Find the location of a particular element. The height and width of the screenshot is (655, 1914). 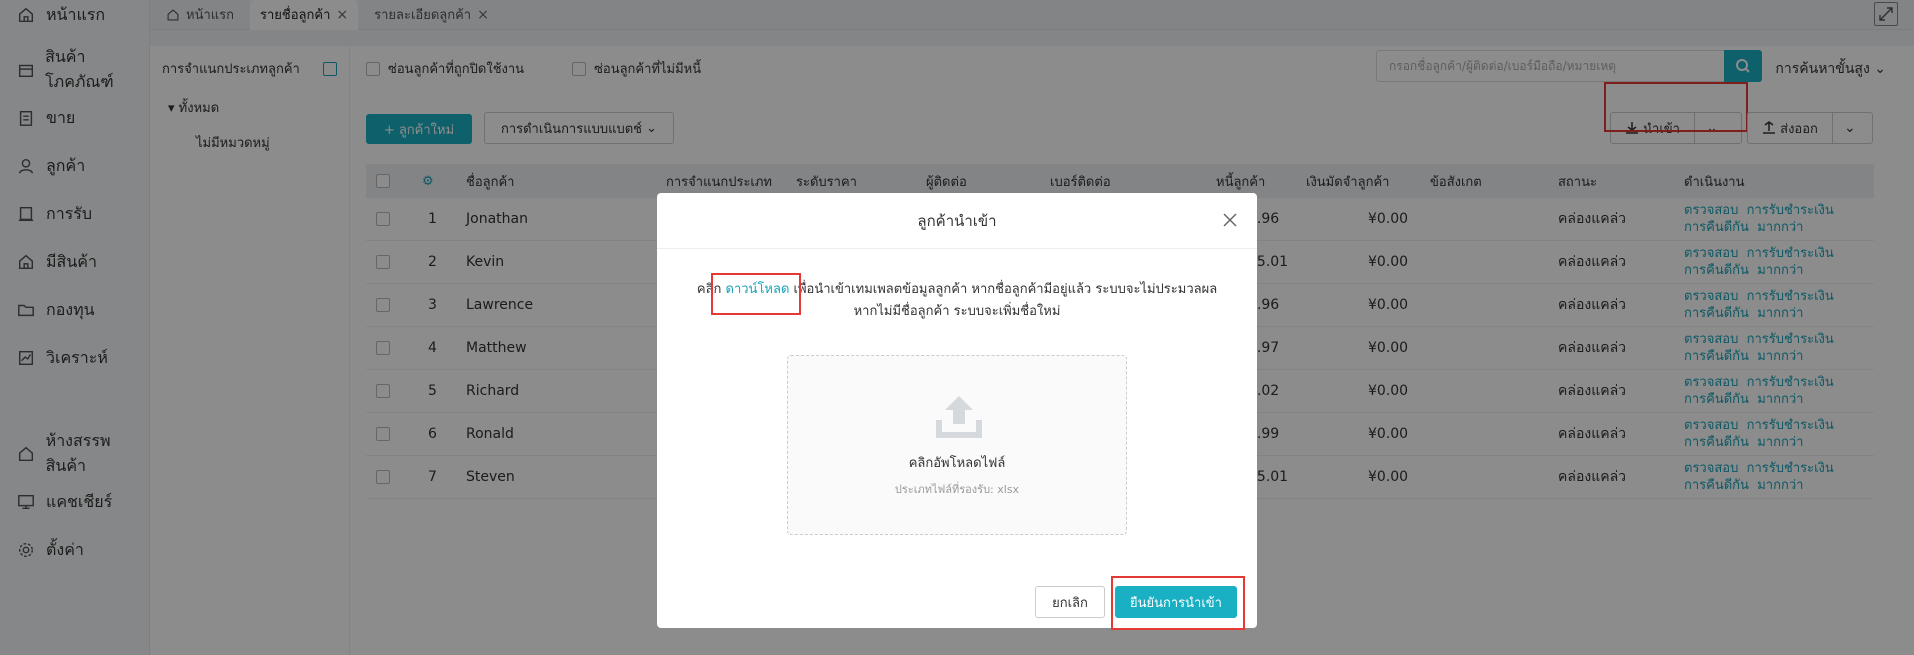

upload-icon is located at coordinates (959, 417).